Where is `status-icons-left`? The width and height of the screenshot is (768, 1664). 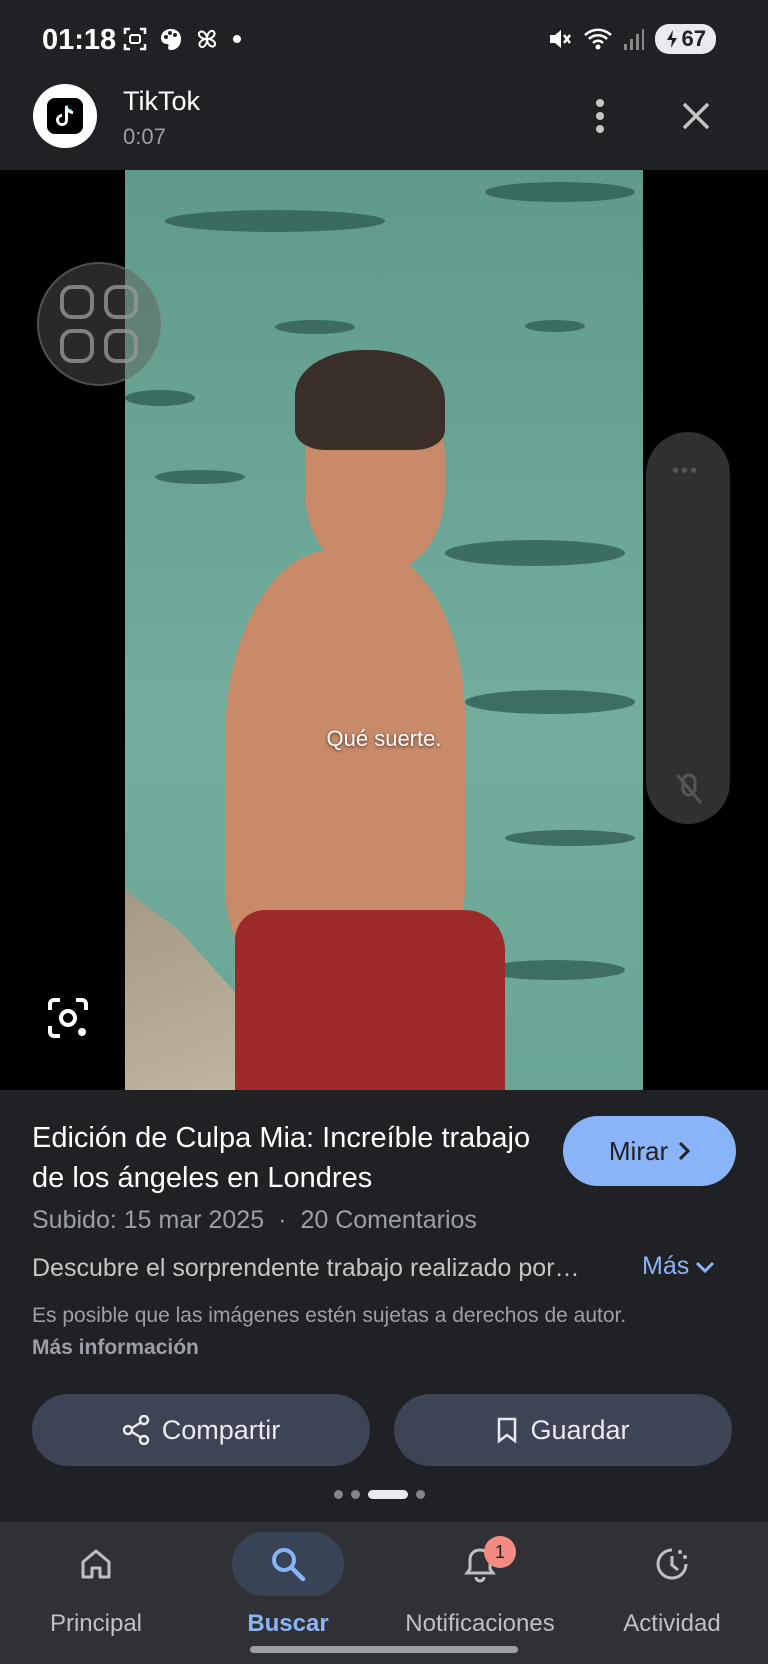
status-icons-left is located at coordinates (183, 39).